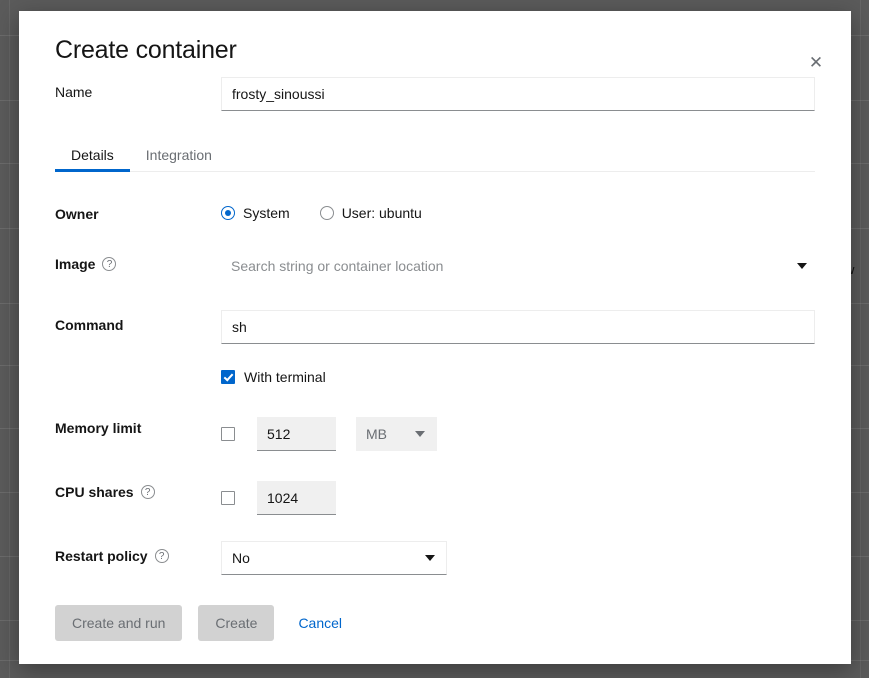  I want to click on cancel-button: Cancel, so click(320, 623).